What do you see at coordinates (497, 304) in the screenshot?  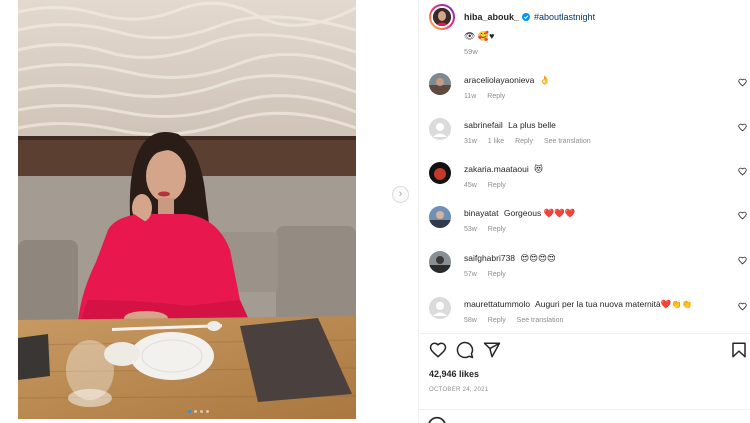 I see `commenter-username: maurettatummolo` at bounding box center [497, 304].